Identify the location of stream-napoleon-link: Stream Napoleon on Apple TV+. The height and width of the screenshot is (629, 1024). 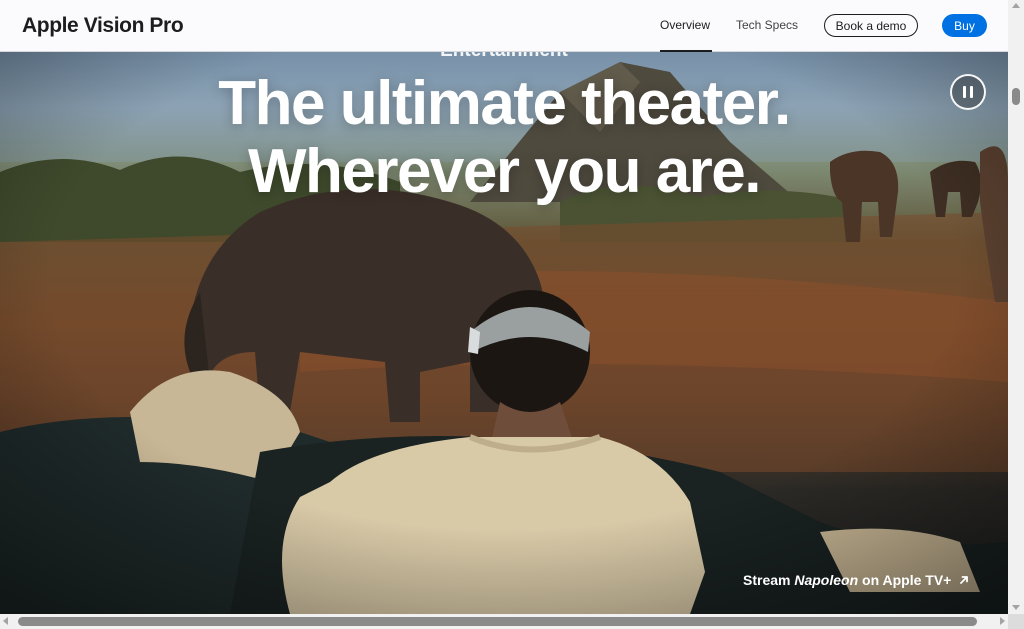
(847, 580).